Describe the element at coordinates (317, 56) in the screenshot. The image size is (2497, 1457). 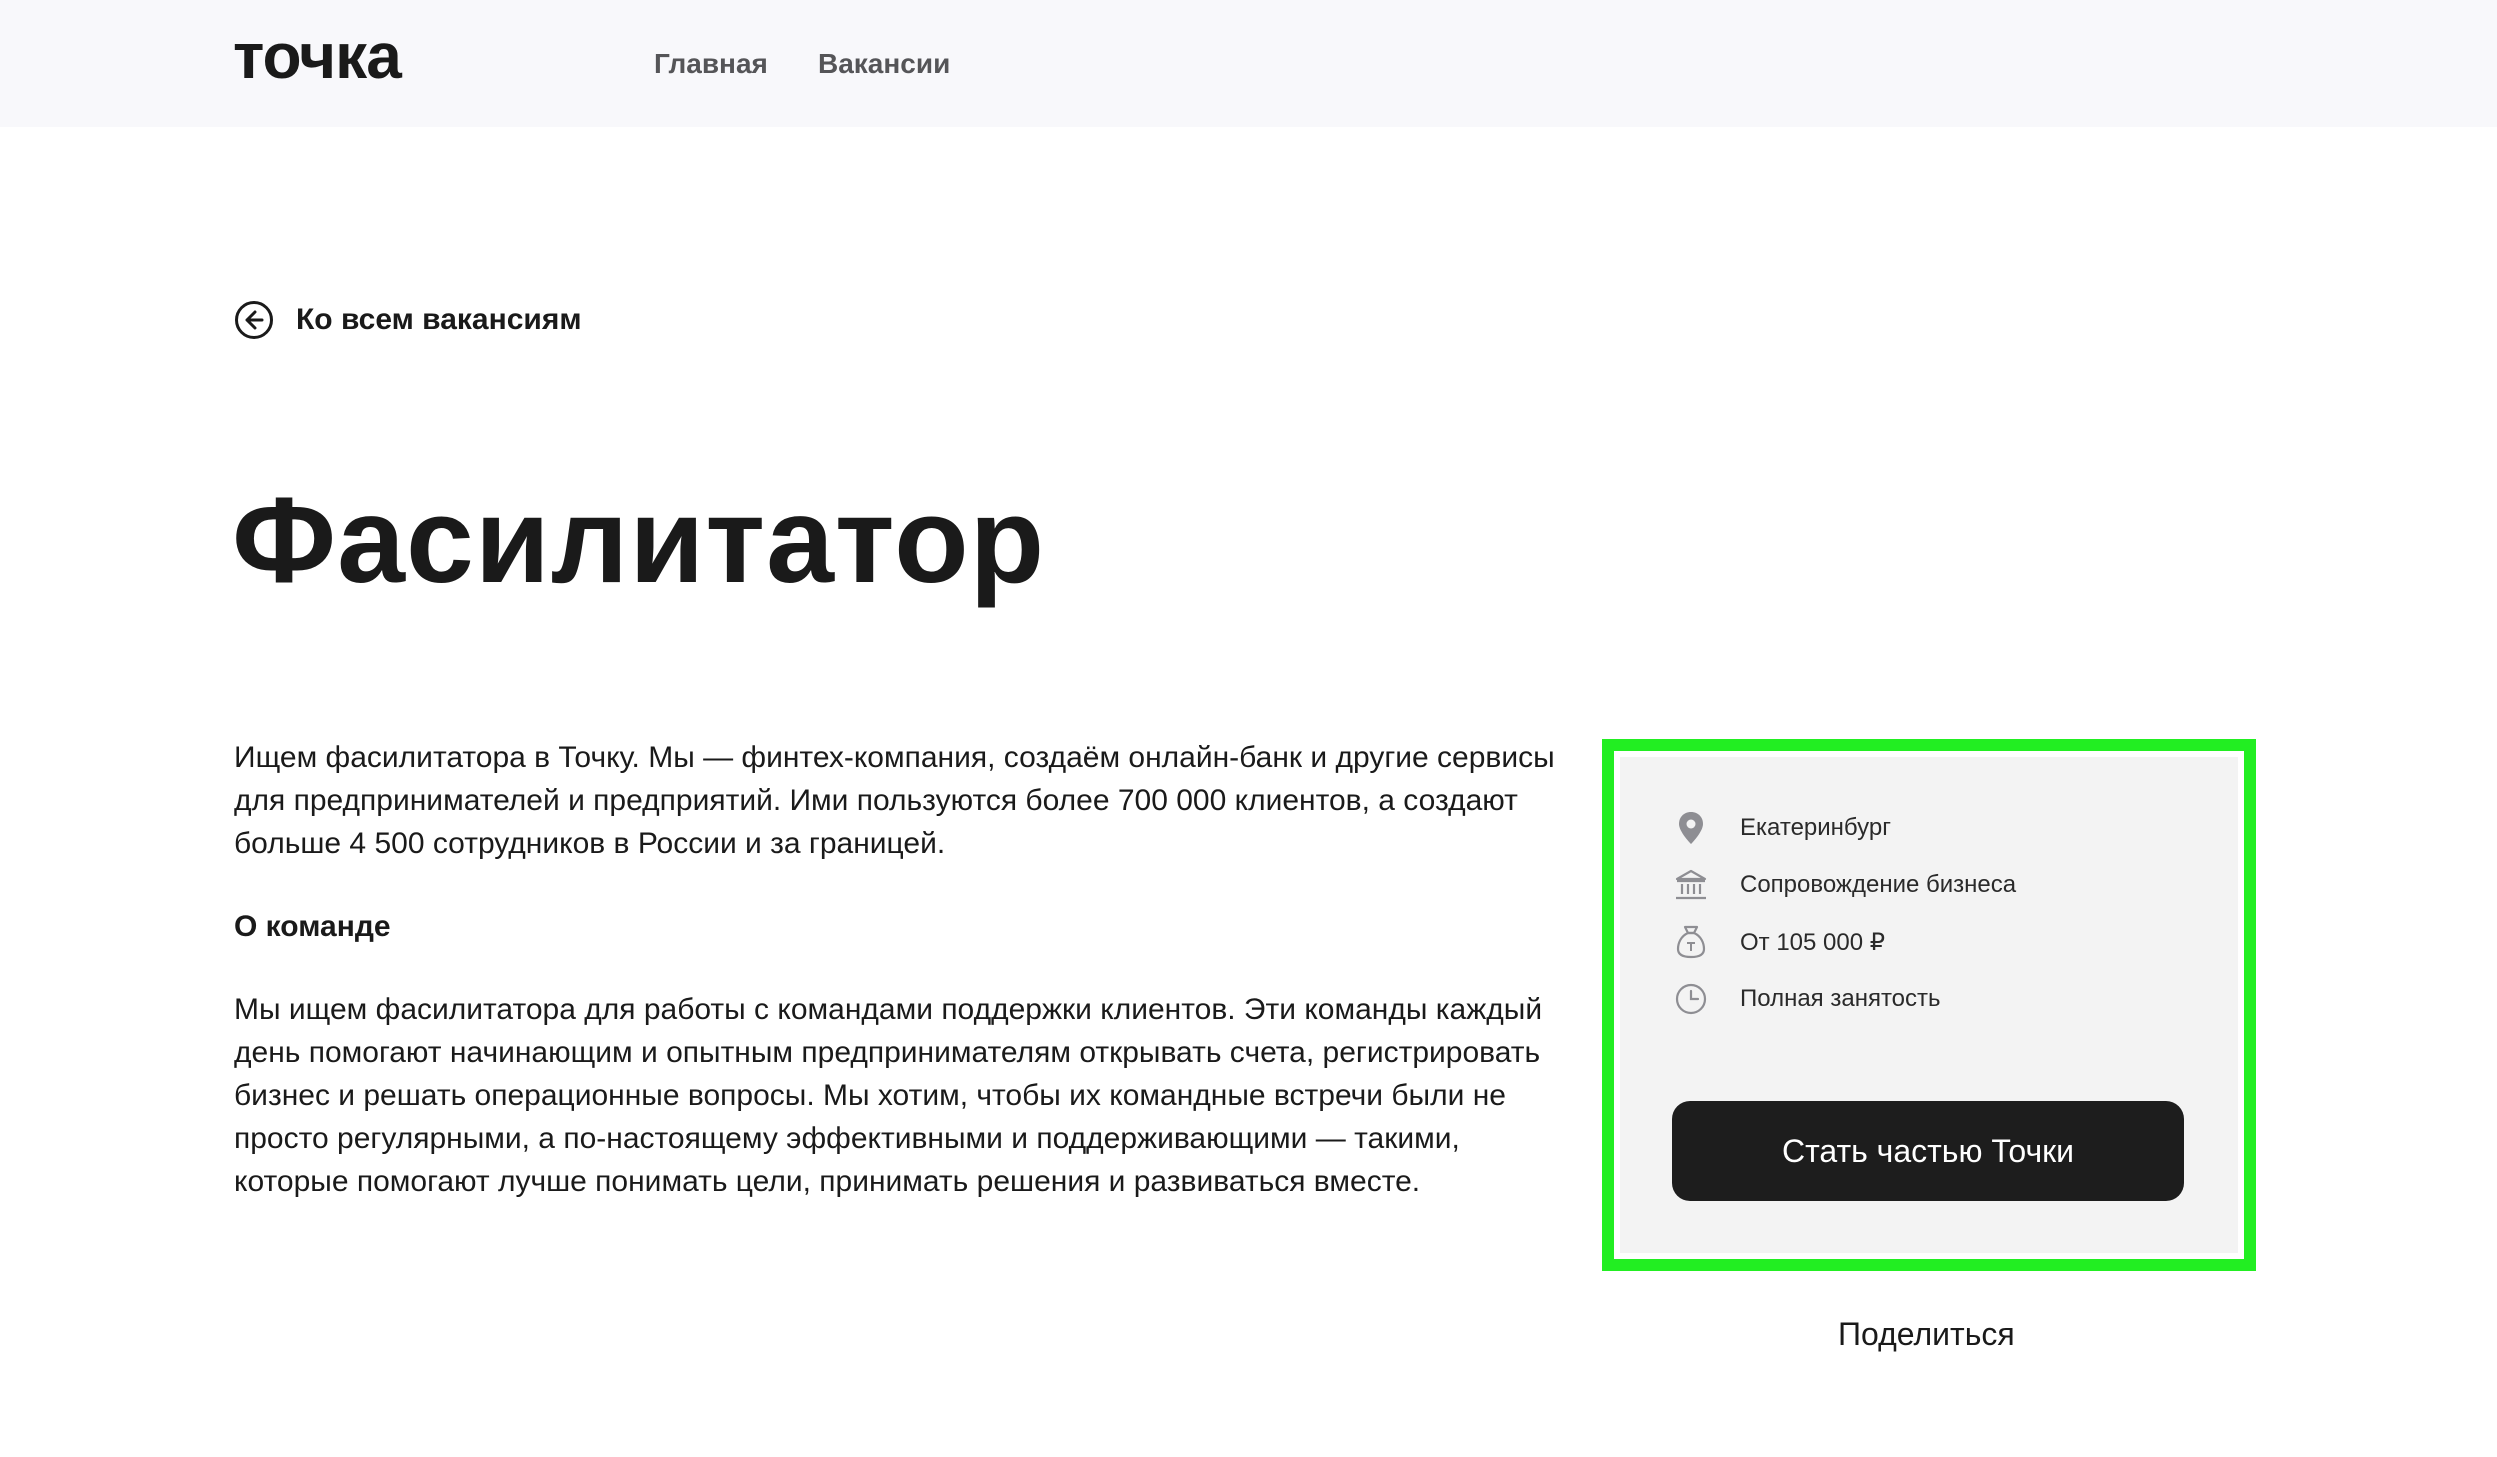
I see `tochka-logo: точка` at that location.